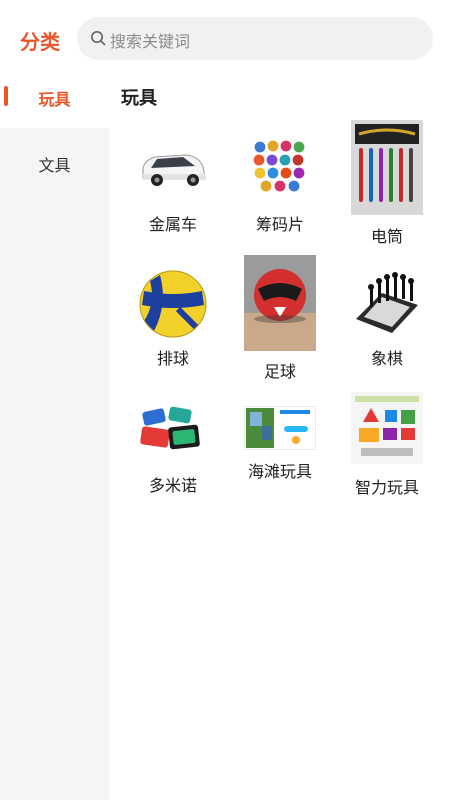 This screenshot has height=800, width=451. I want to click on product-name: 排球, so click(172, 358).